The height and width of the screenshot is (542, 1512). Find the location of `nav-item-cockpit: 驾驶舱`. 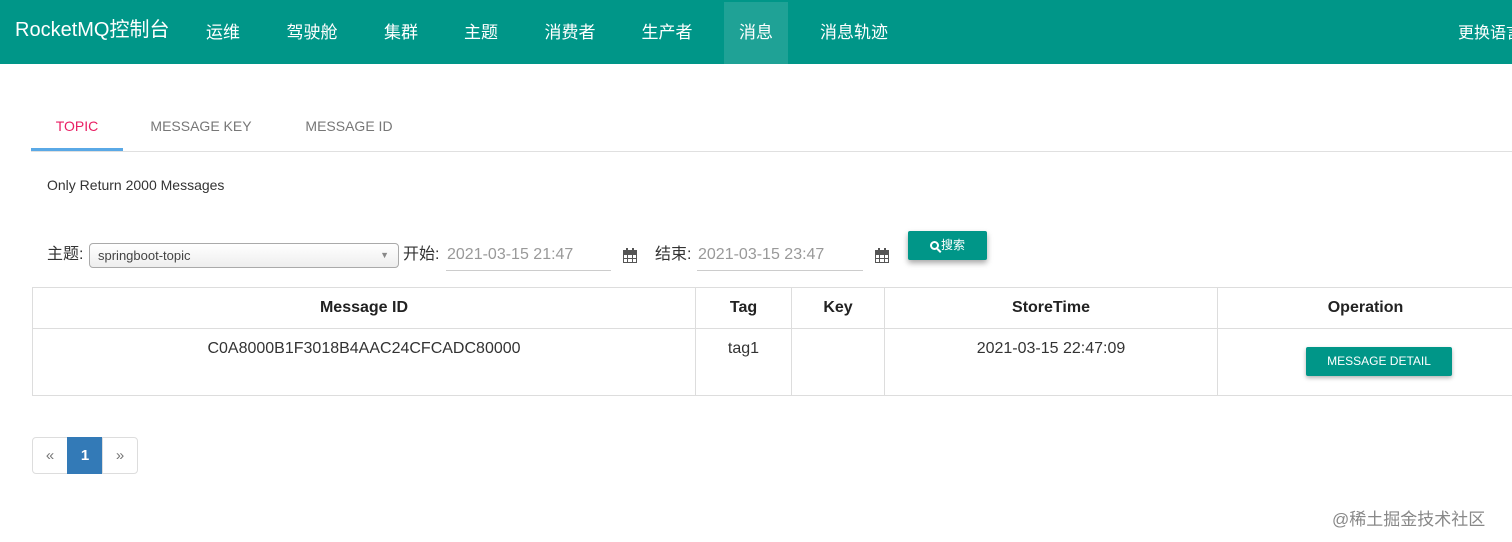

nav-item-cockpit: 驾驶舱 is located at coordinates (312, 33).